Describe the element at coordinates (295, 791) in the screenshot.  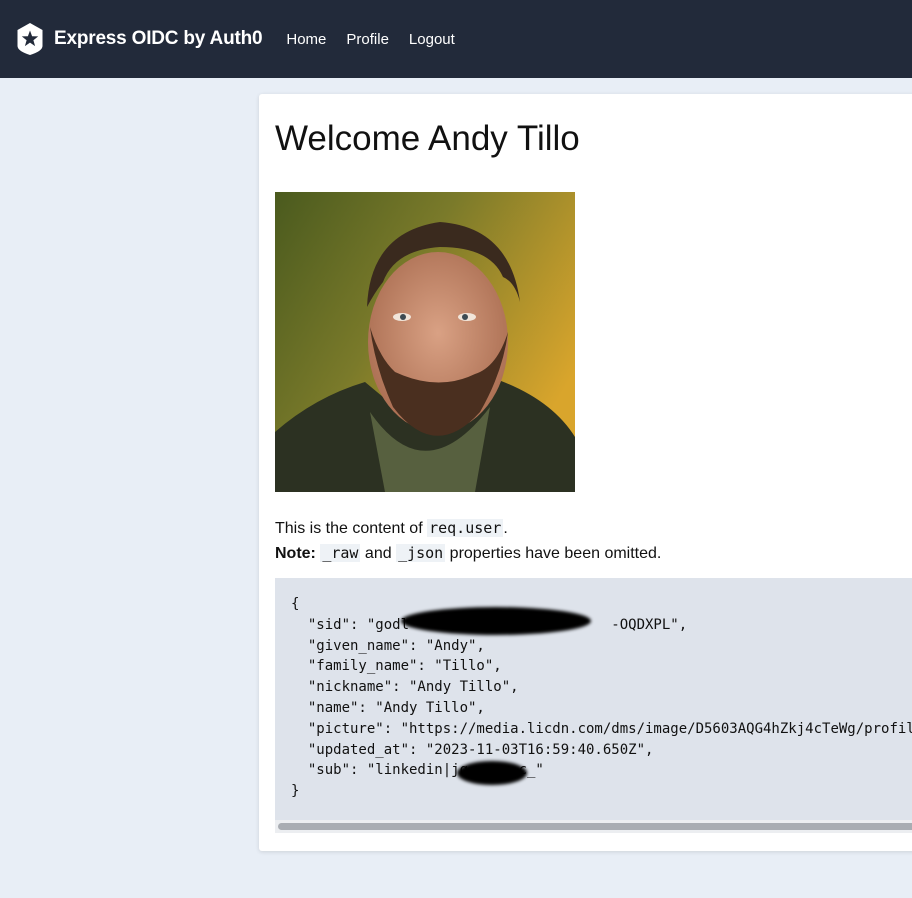
I see `json-line: }` at that location.